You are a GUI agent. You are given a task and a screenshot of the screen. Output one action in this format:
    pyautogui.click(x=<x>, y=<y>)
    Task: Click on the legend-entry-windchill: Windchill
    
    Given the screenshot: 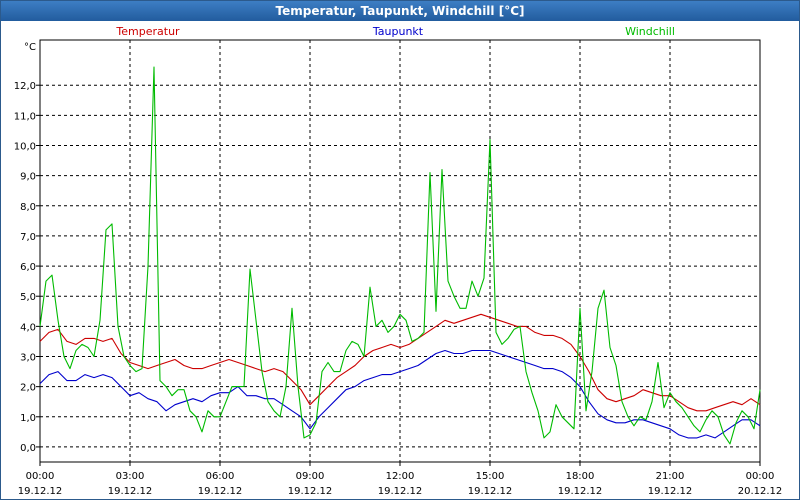 What is the action you would take?
    pyautogui.click(x=650, y=31)
    